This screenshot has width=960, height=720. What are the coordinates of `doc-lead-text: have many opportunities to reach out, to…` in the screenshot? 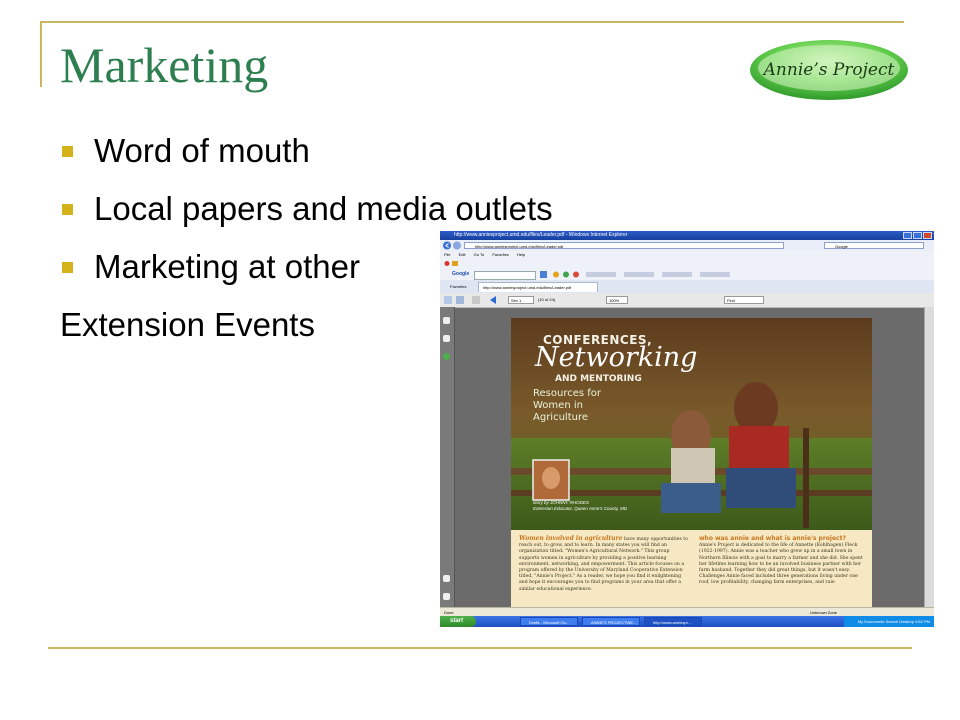 It's located at (603, 564).